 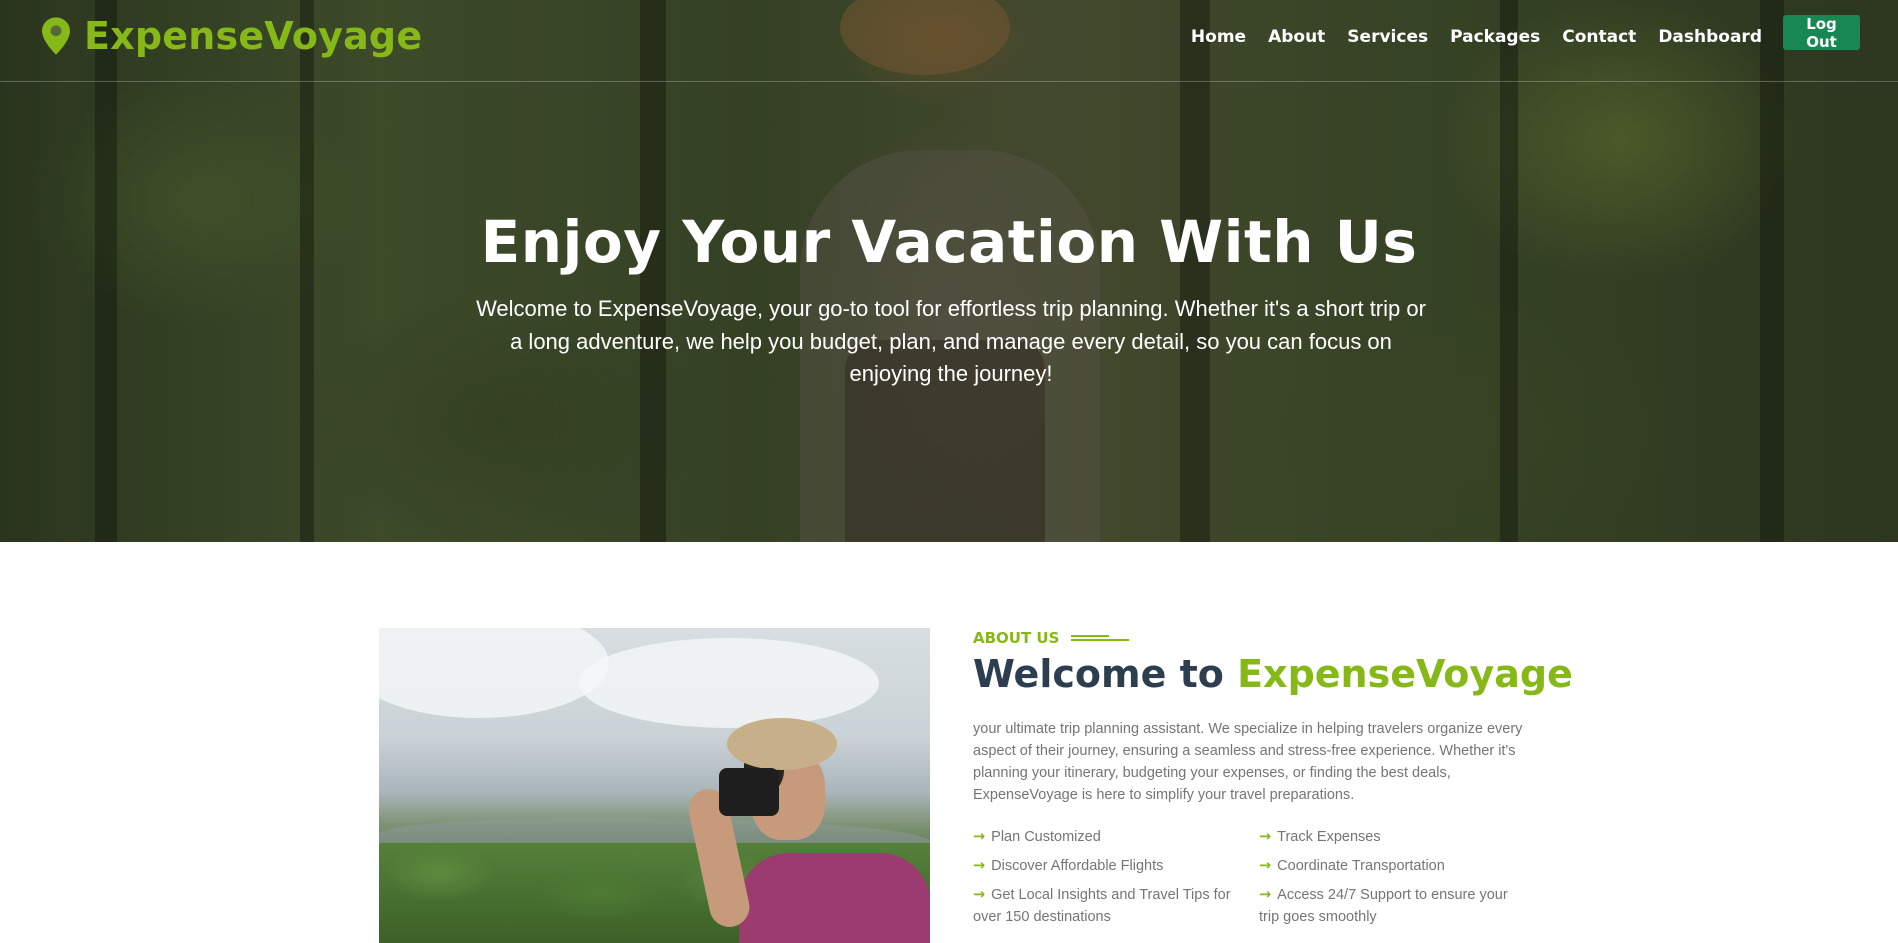 What do you see at coordinates (1016, 638) in the screenshot?
I see `about-label-text: ABOUT US` at bounding box center [1016, 638].